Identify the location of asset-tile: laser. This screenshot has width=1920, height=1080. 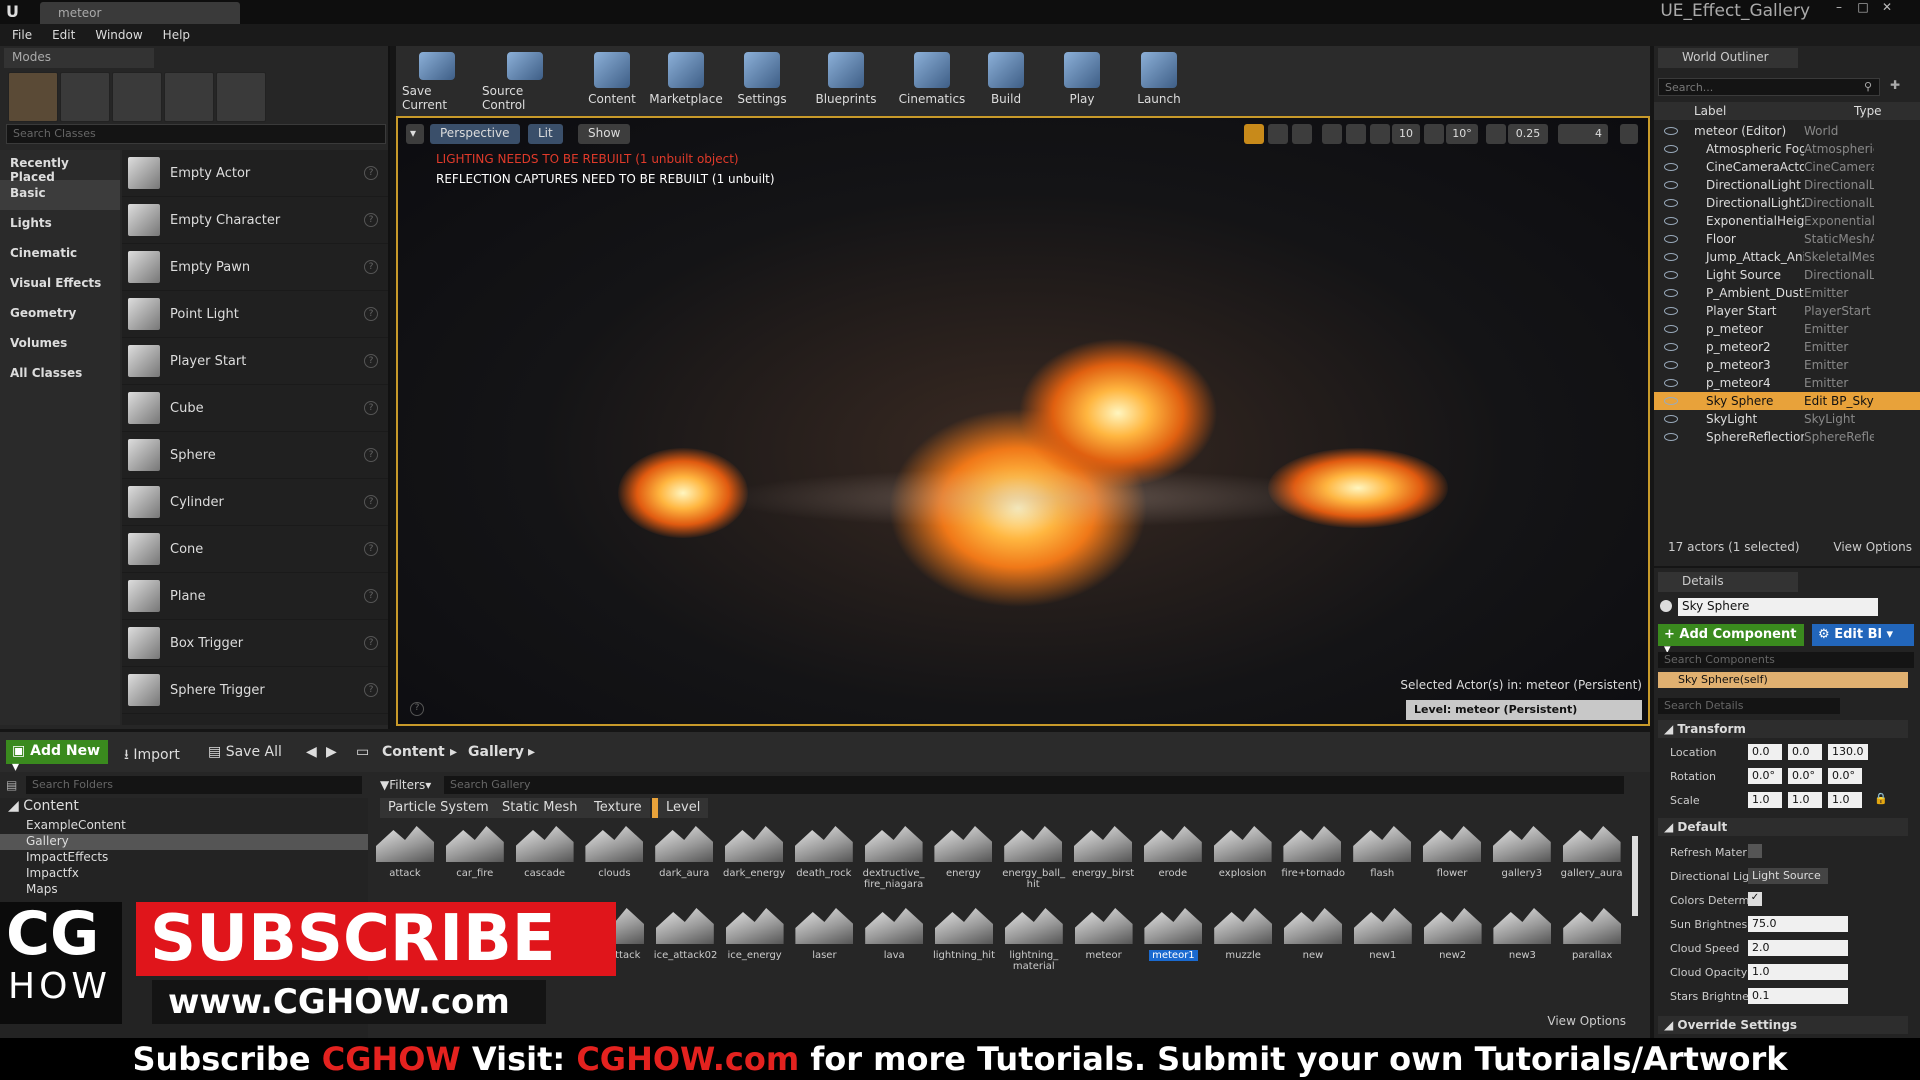
(824, 945).